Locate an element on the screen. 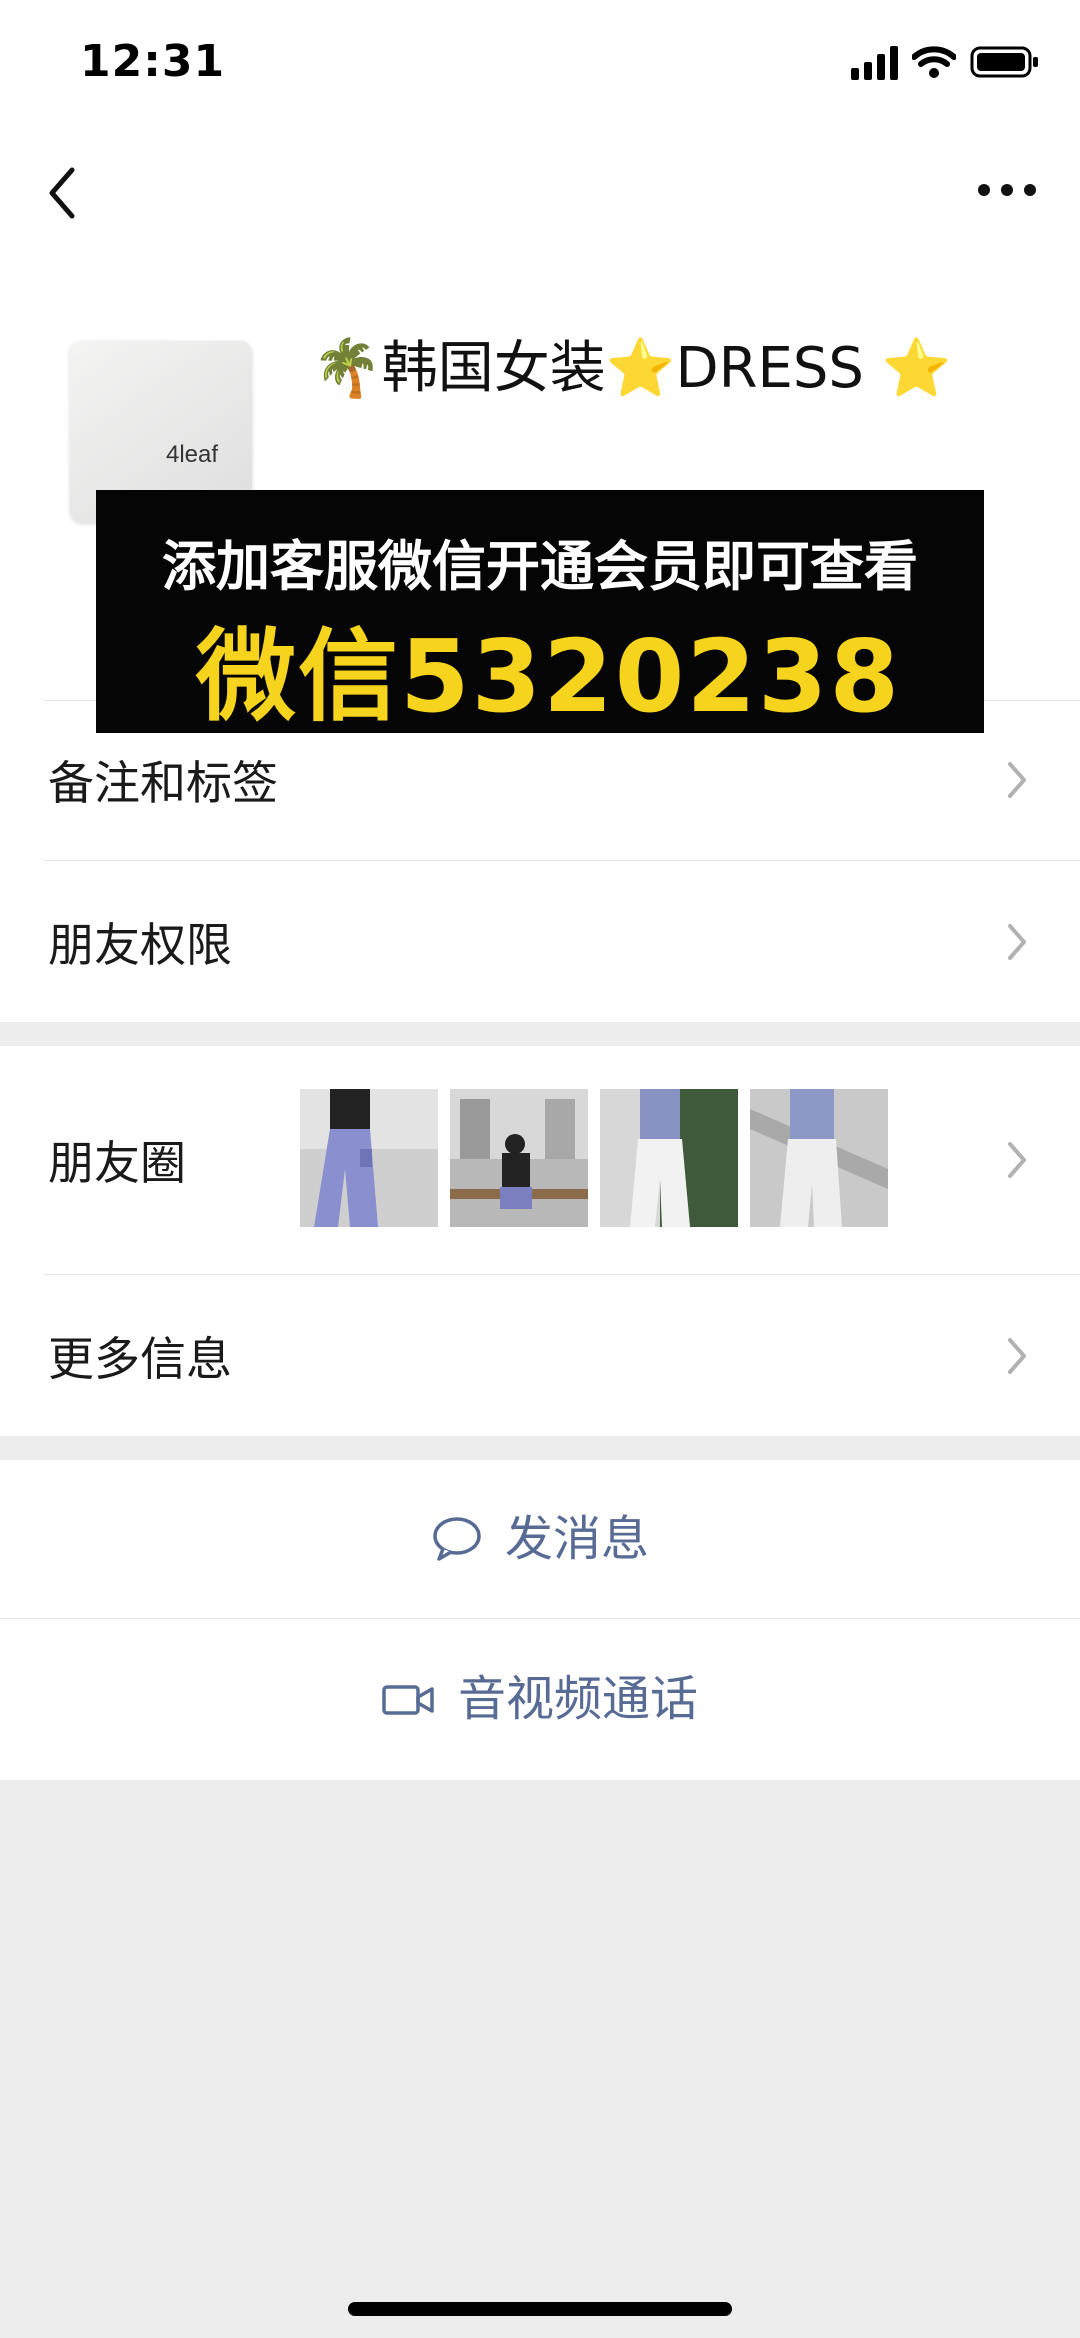  settings-group-1: 备注和标签 朋友权限 is located at coordinates (540, 861).